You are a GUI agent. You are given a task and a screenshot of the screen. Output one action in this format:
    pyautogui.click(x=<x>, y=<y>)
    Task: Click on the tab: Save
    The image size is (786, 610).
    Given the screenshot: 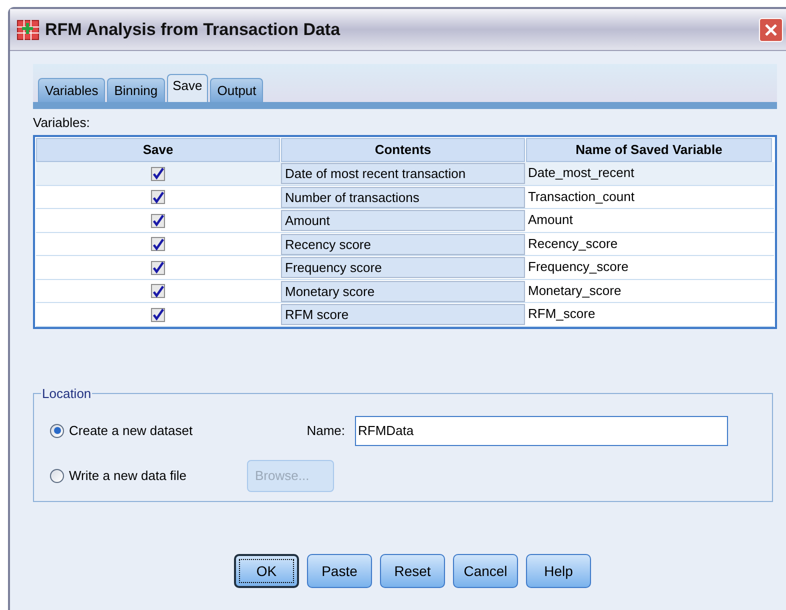 What is the action you would take?
    pyautogui.click(x=187, y=88)
    